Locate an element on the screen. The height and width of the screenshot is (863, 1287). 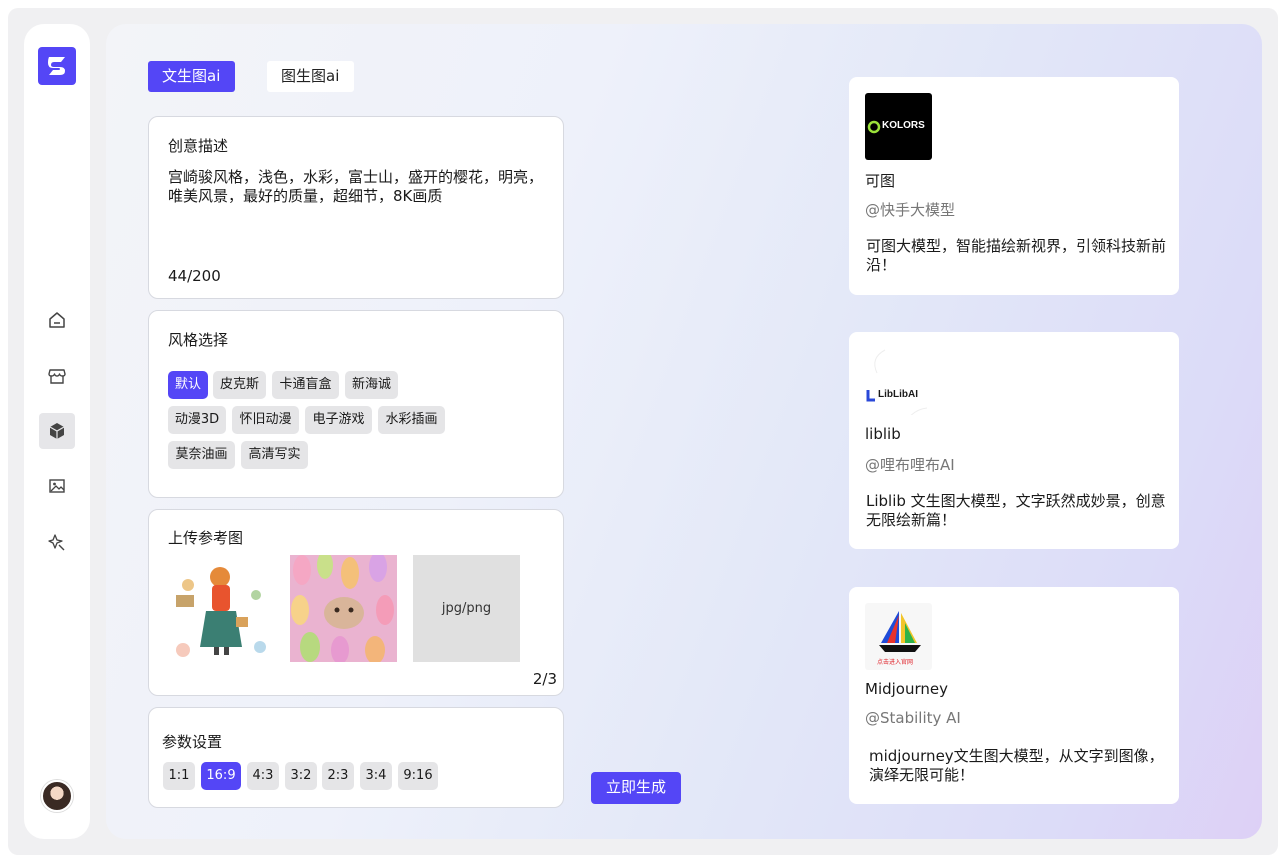
nav-store is located at coordinates (57, 376).